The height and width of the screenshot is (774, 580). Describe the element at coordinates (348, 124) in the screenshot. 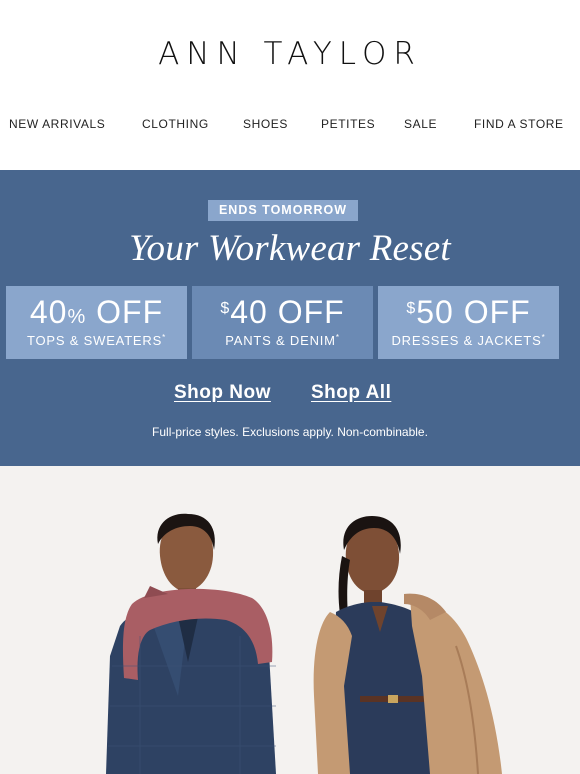

I see `nav-item-petites: PETITES` at that location.